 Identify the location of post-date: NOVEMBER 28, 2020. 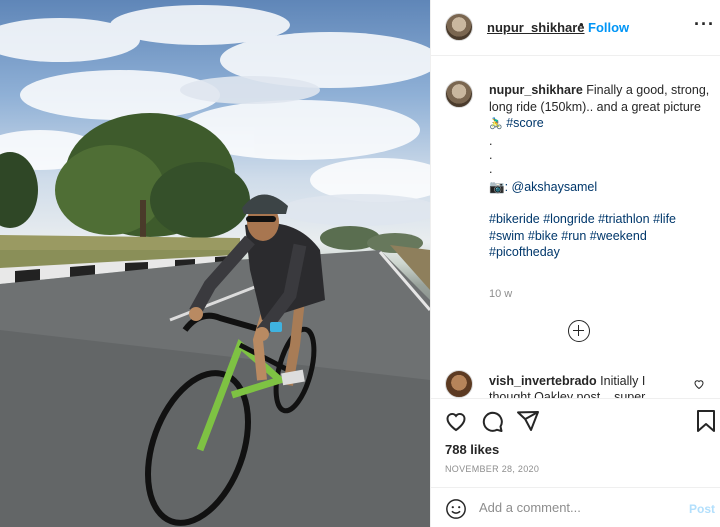
(492, 469).